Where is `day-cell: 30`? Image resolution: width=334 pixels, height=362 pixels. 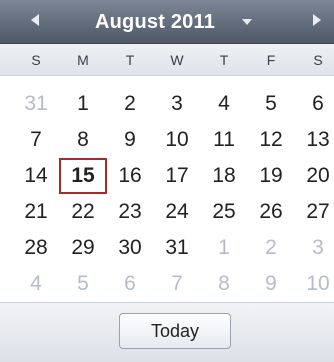 day-cell: 30 is located at coordinates (130, 248).